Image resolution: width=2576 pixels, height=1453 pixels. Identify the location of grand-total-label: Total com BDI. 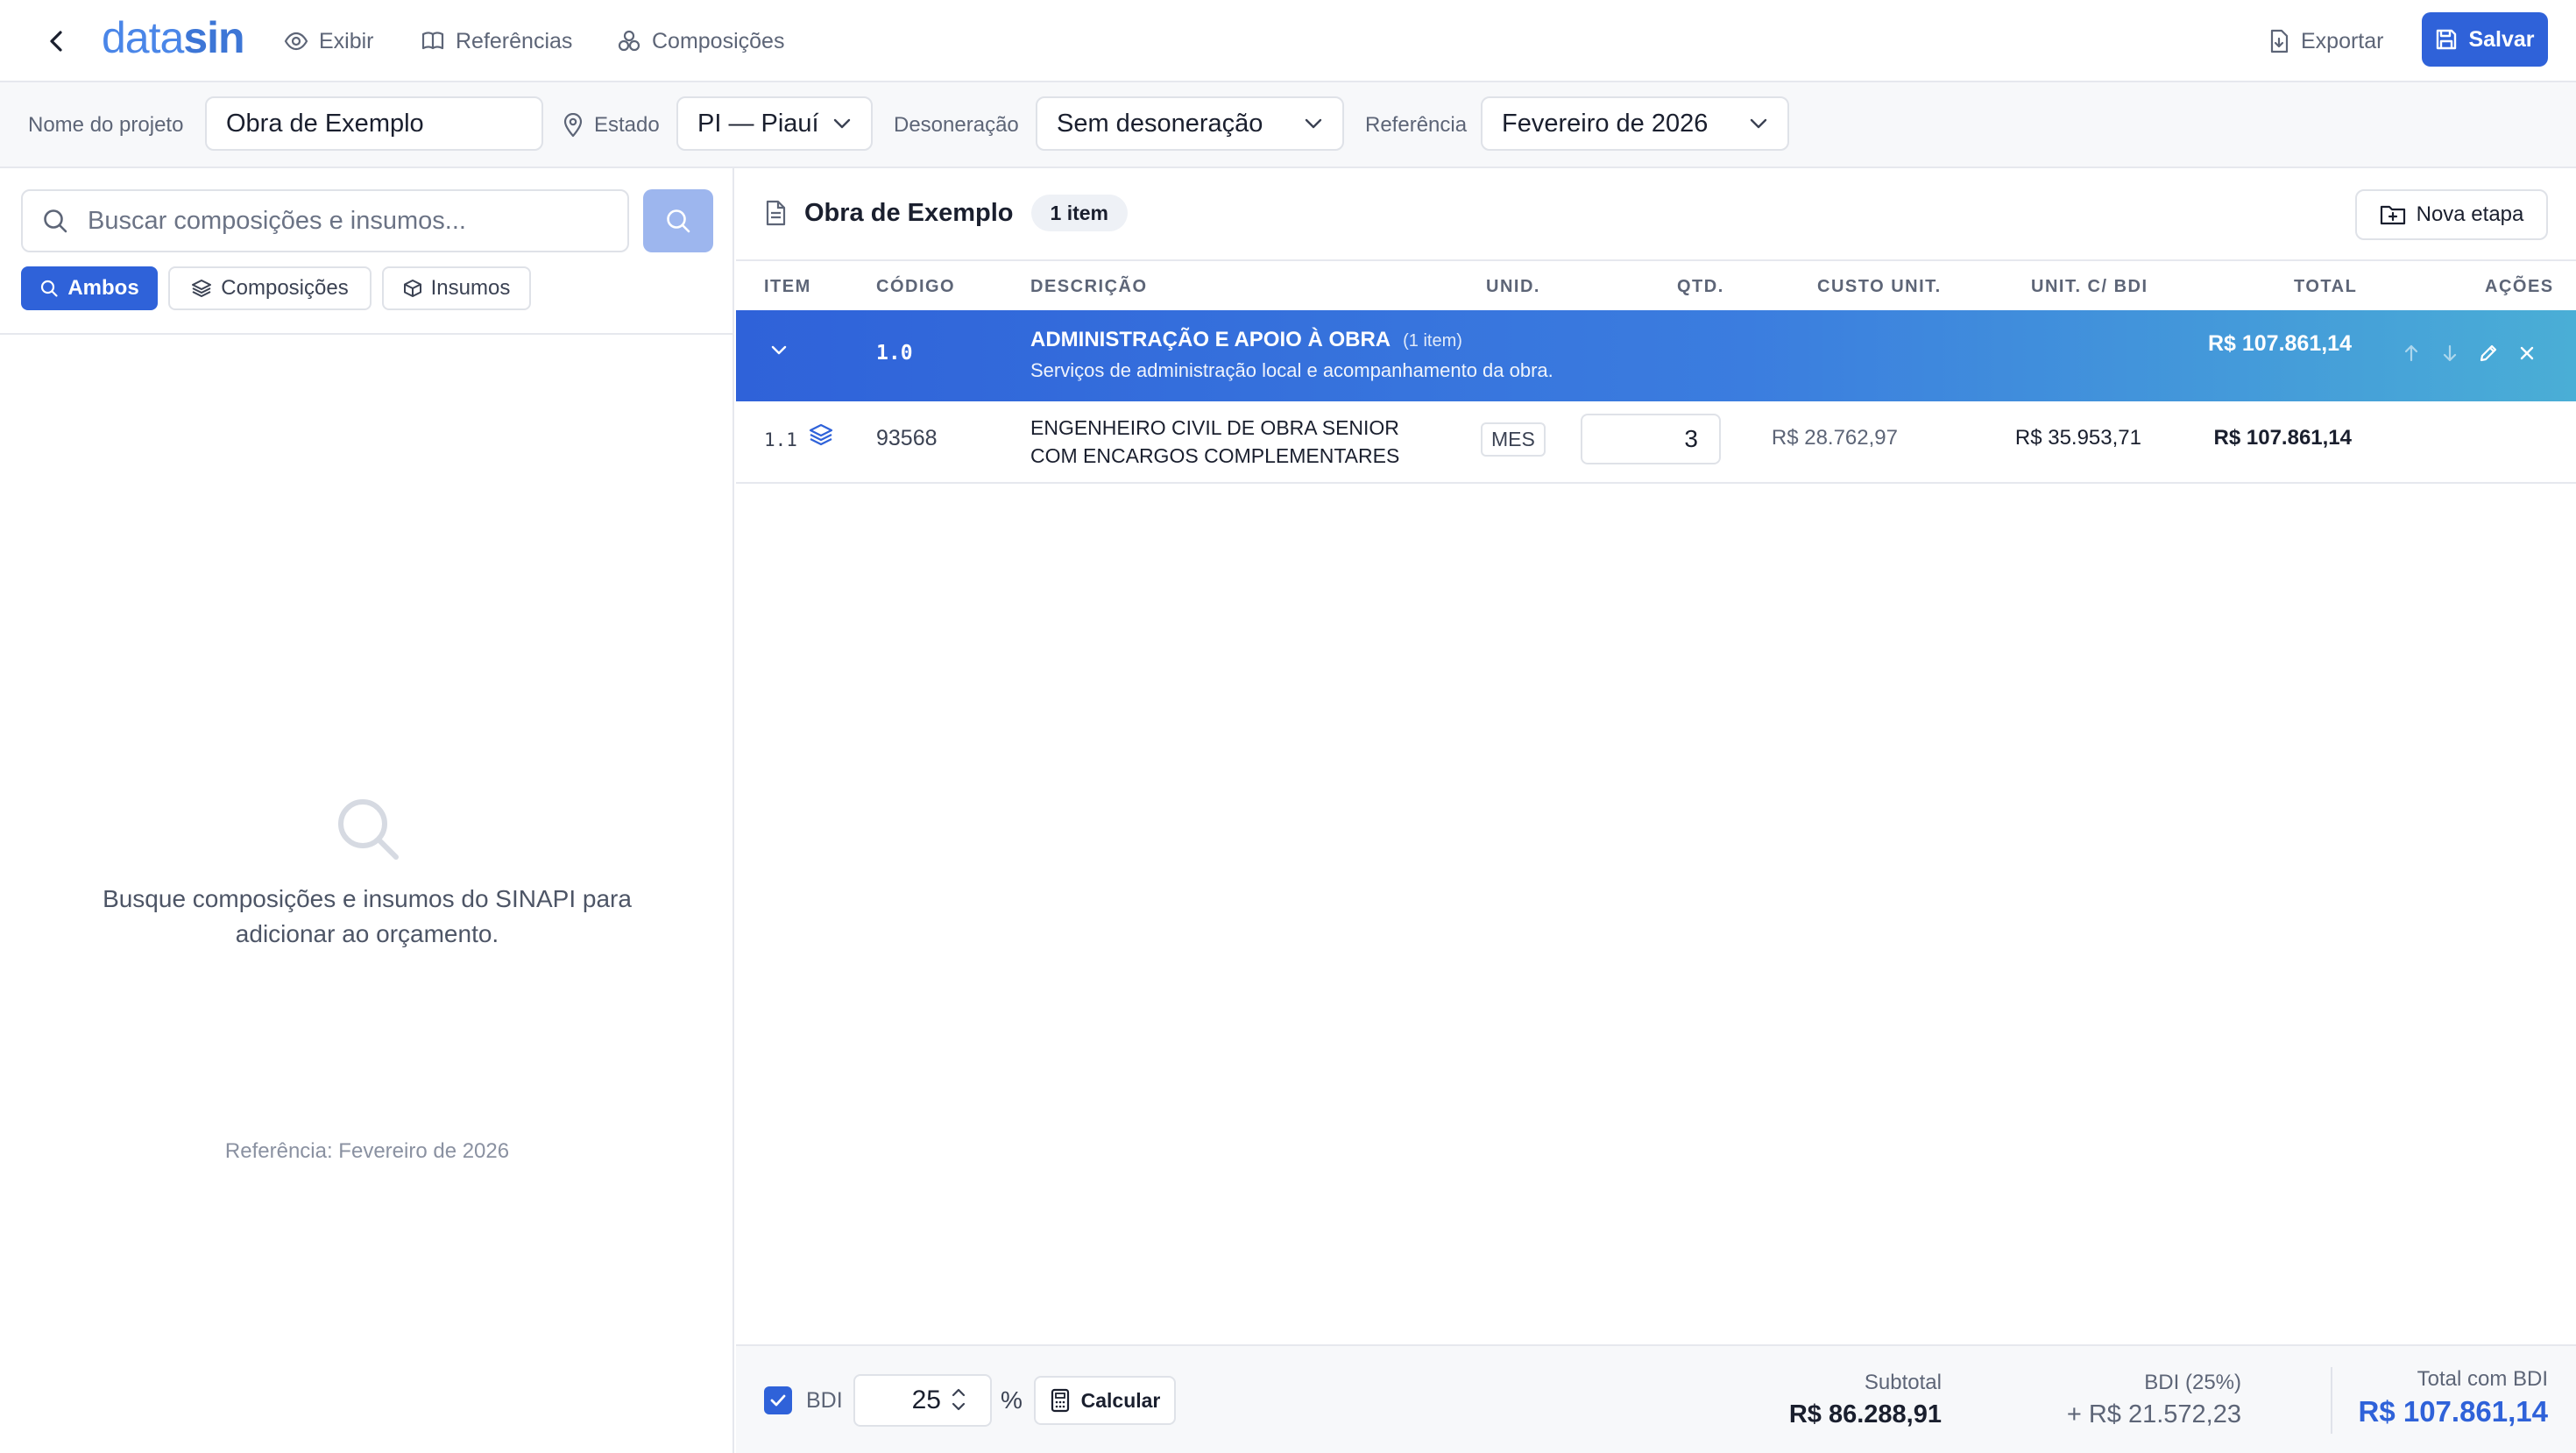
(2482, 1379).